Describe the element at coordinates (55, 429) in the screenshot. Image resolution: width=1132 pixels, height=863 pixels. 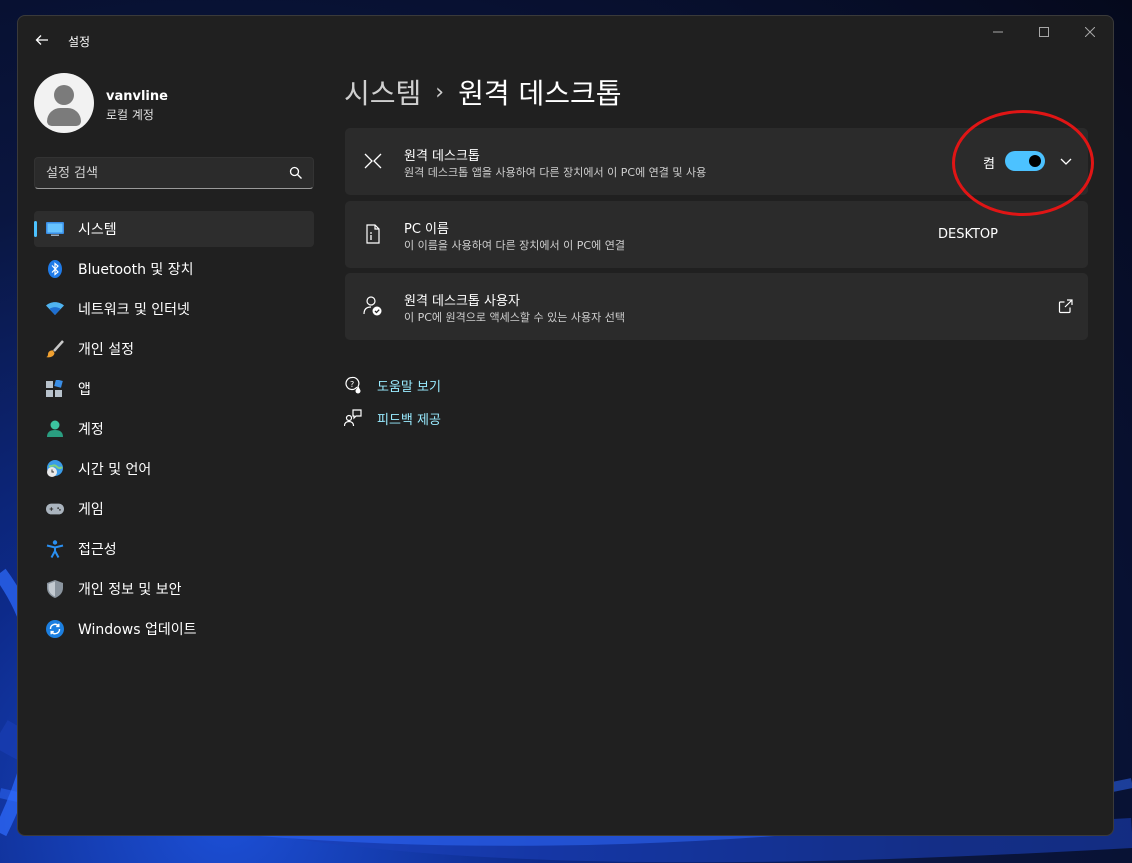
I see `account-icon` at that location.